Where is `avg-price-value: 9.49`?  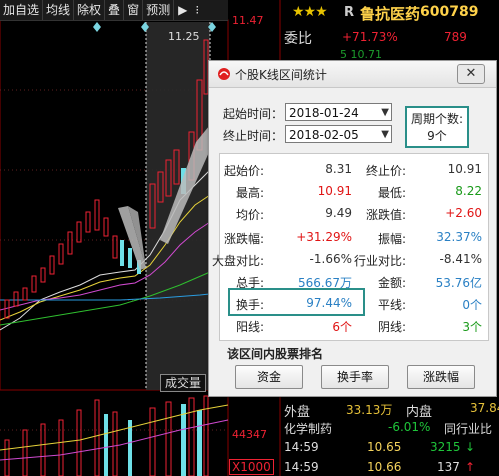 avg-price-value: 9.49 is located at coordinates (338, 213).